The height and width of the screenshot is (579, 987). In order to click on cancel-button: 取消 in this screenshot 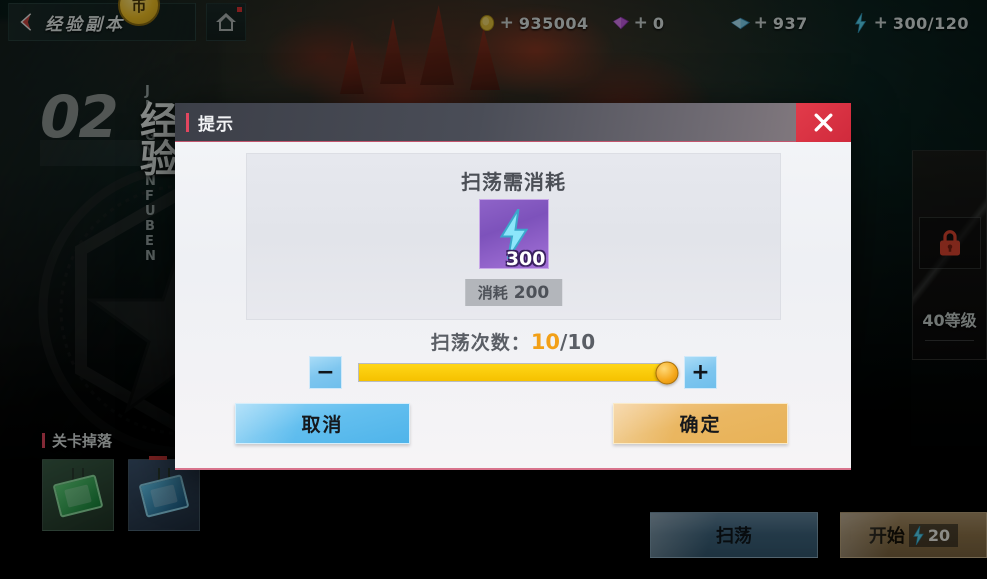, I will do `click(322, 423)`.